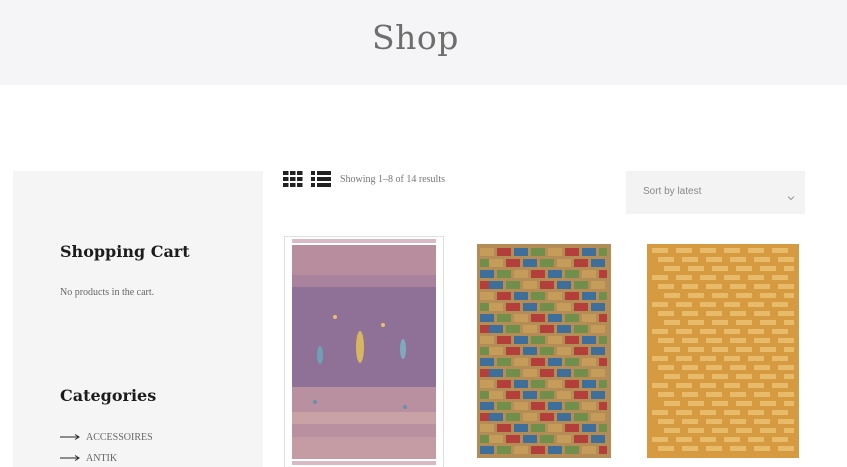 This screenshot has width=847, height=467. I want to click on product-image-brick-rug, so click(544, 351).